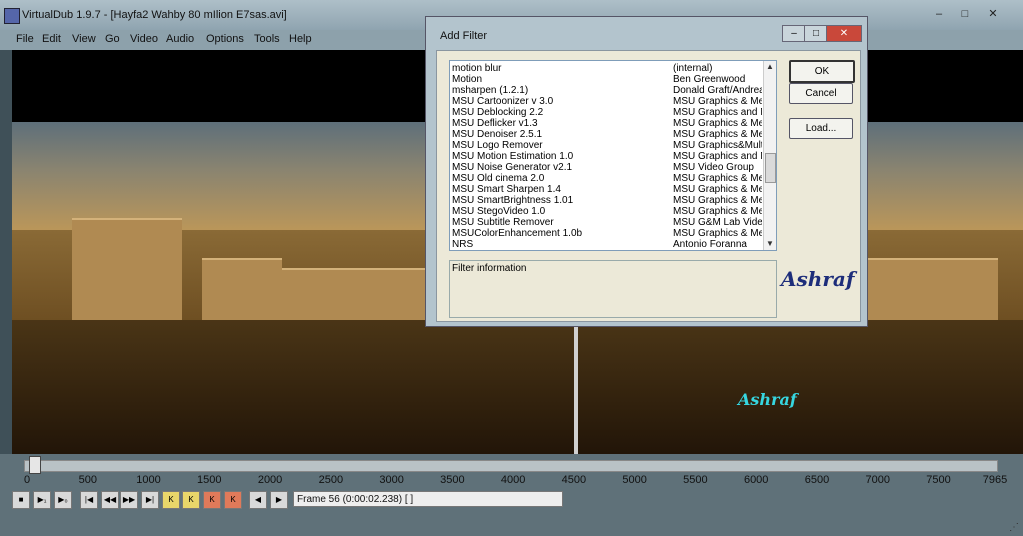 This screenshot has width=1023, height=536. Describe the element at coordinates (212, 500) in the screenshot. I see `prev-scene-button: K` at that location.